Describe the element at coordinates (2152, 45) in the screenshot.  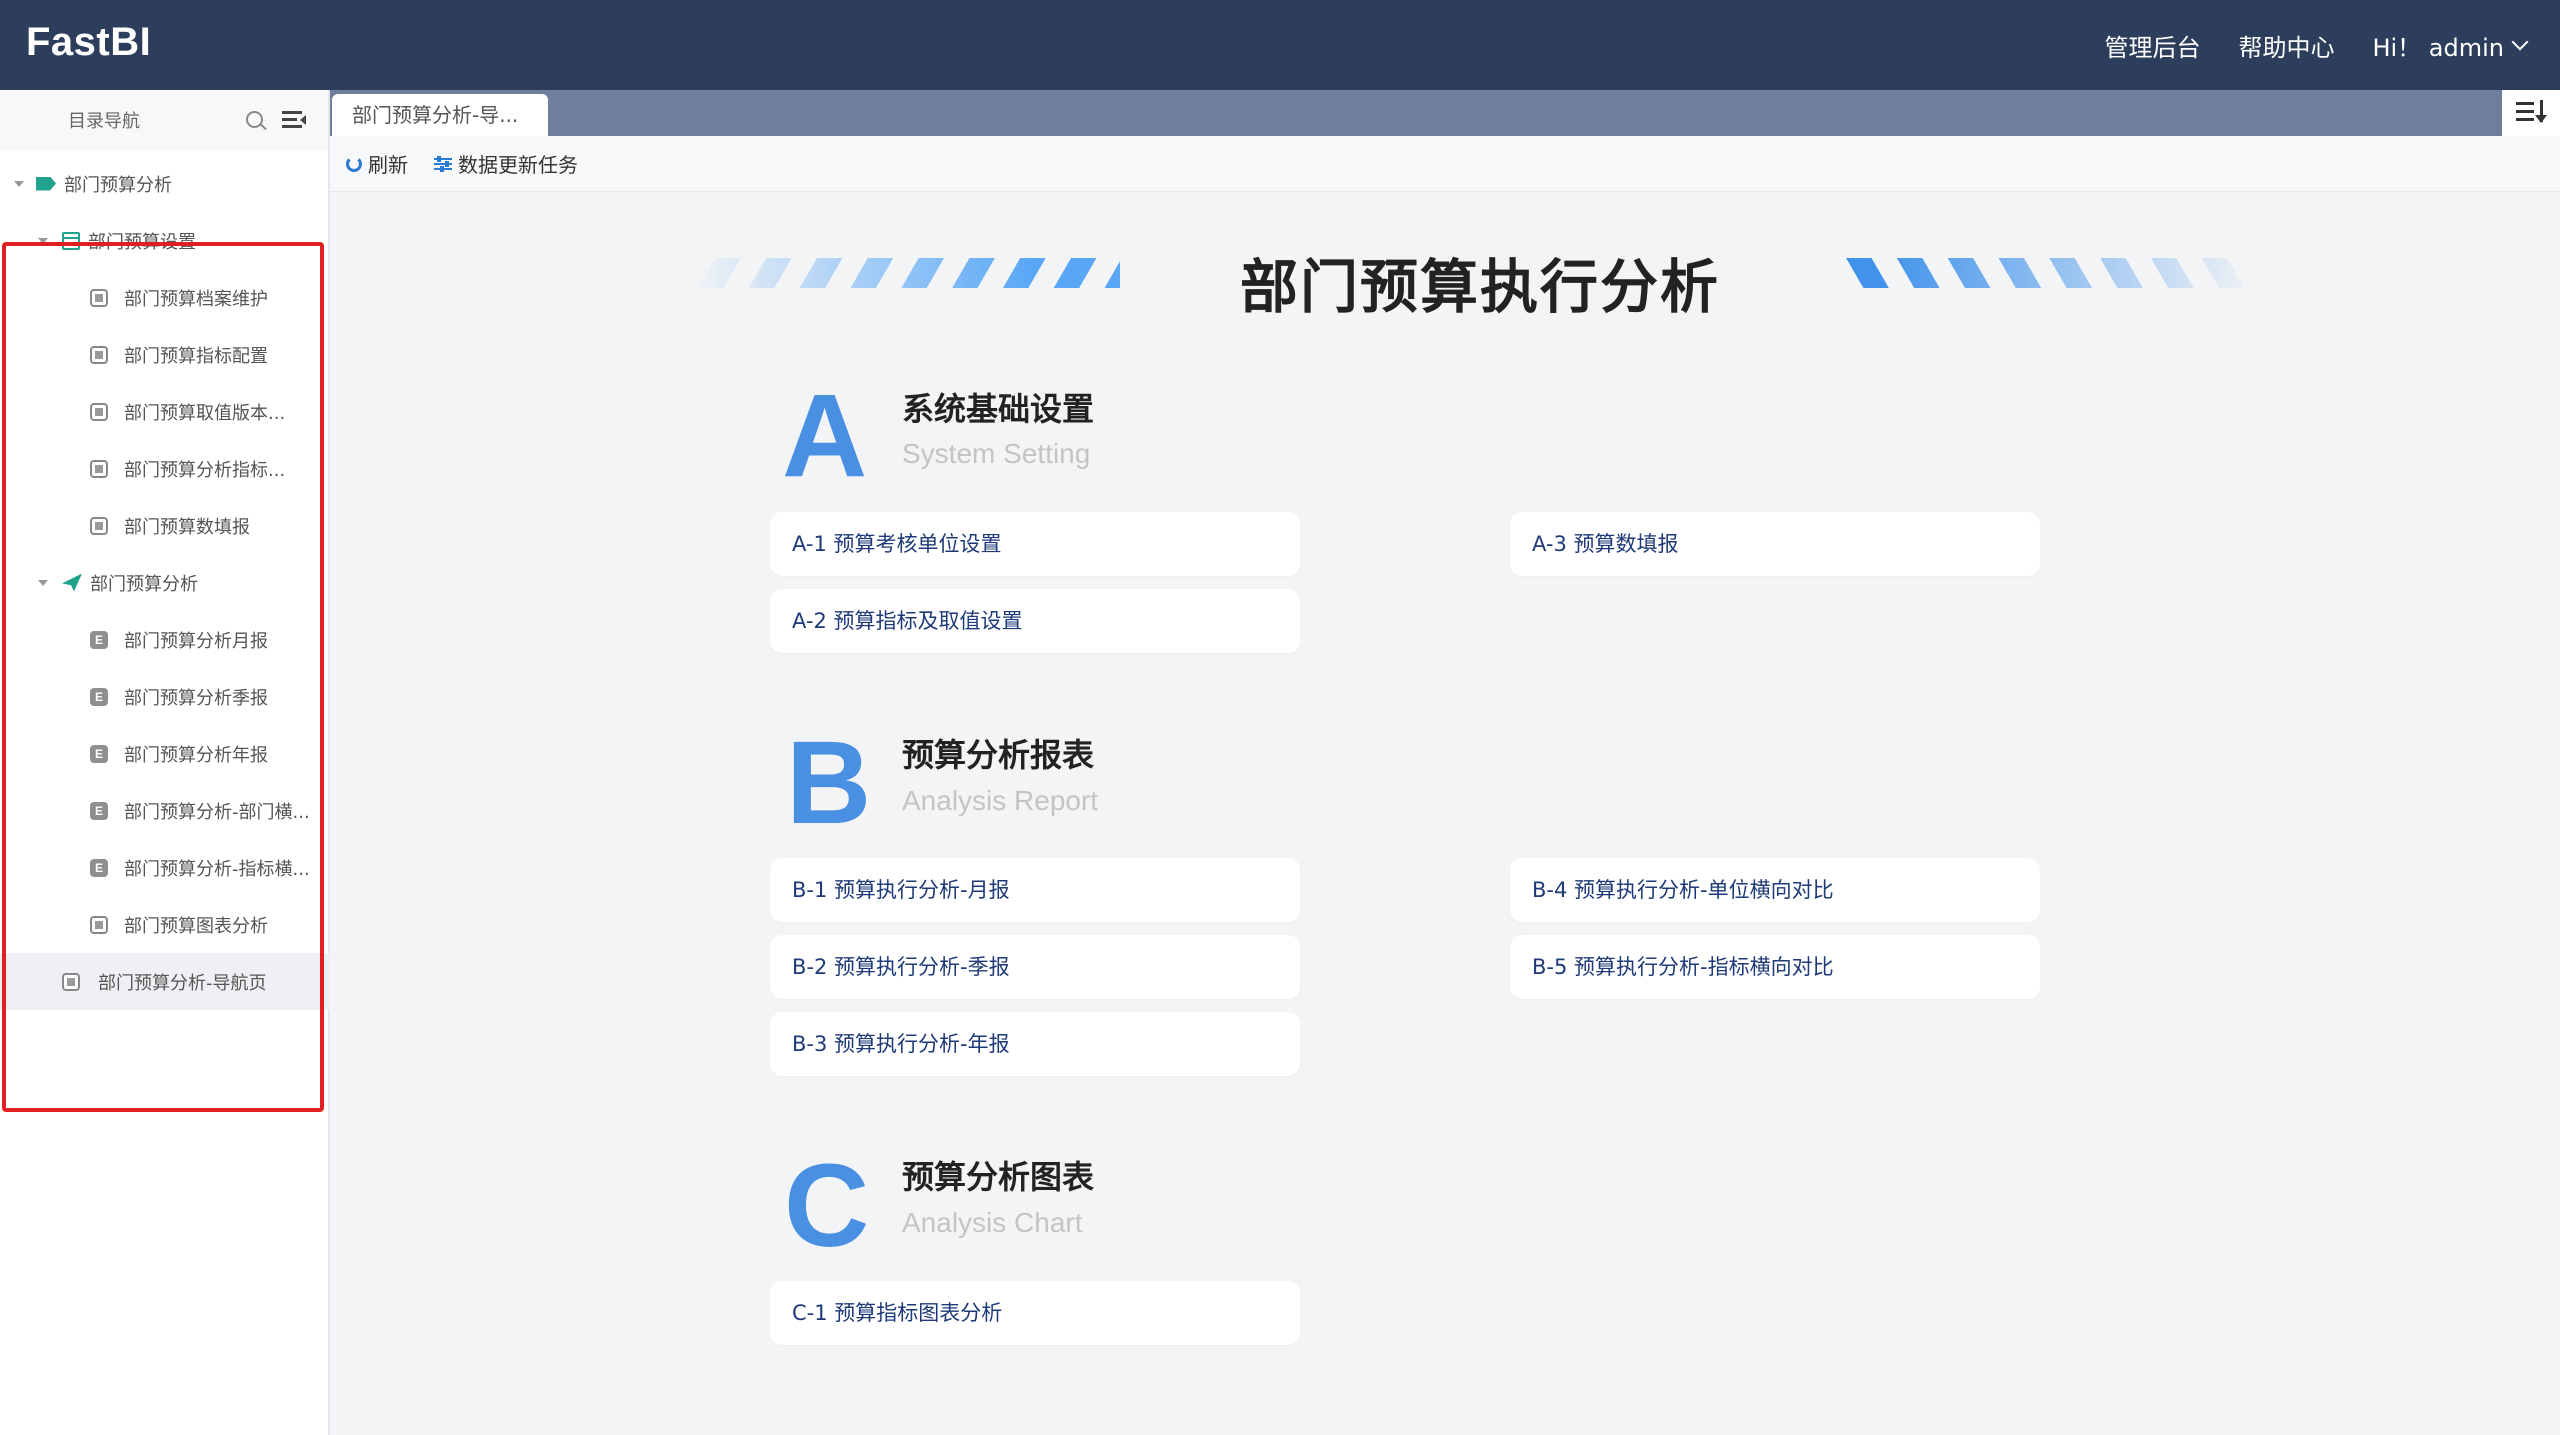
I see `admin-console-link: 管理后台` at that location.